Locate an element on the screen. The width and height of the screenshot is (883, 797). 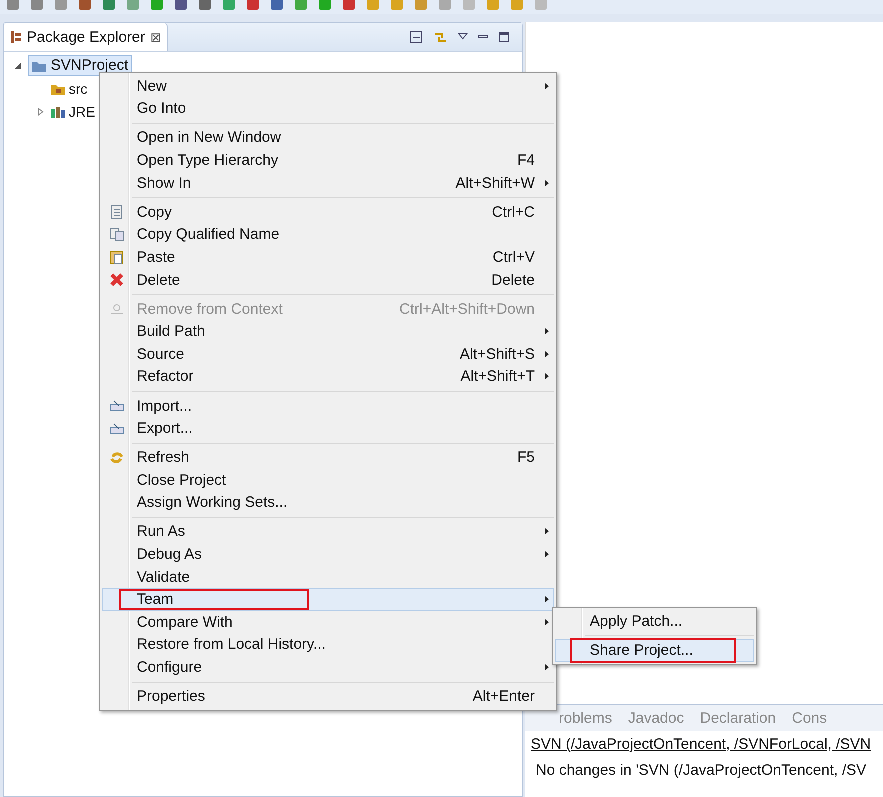
view-menu-icon is located at coordinates (463, 37).